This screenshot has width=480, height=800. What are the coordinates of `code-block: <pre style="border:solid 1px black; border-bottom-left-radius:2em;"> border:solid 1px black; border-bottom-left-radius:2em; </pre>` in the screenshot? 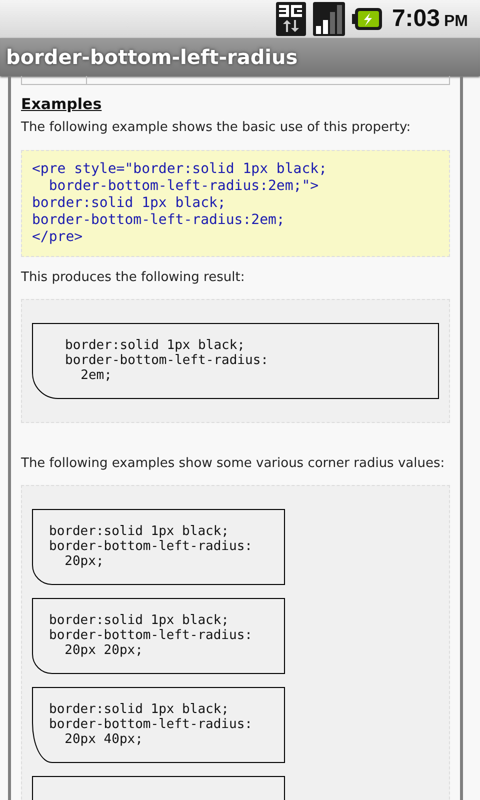 It's located at (235, 203).